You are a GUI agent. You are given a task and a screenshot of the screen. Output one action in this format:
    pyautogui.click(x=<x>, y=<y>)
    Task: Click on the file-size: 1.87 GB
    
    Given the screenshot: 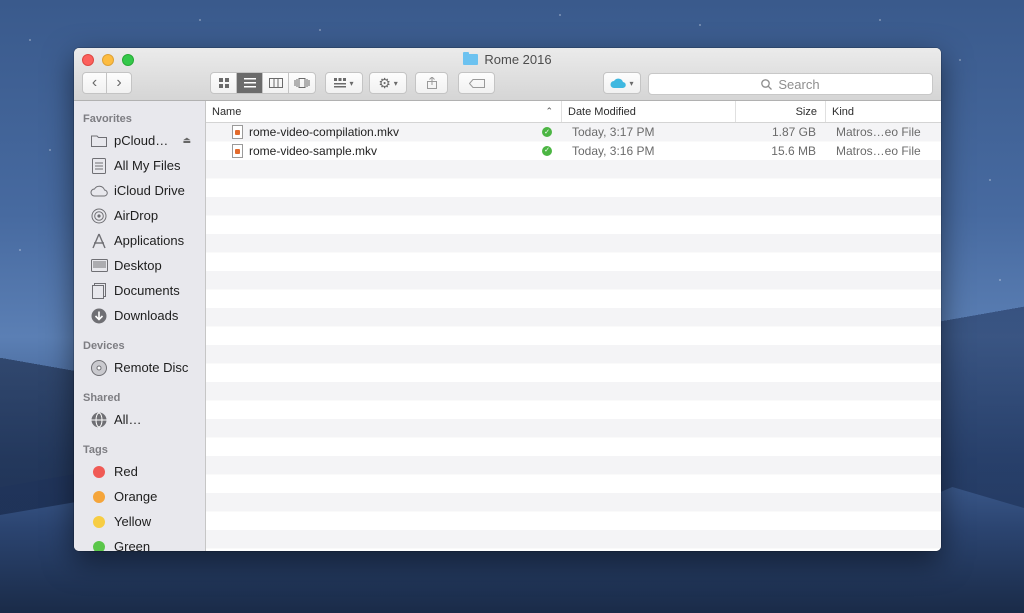 What is the action you would take?
    pyautogui.click(x=793, y=132)
    